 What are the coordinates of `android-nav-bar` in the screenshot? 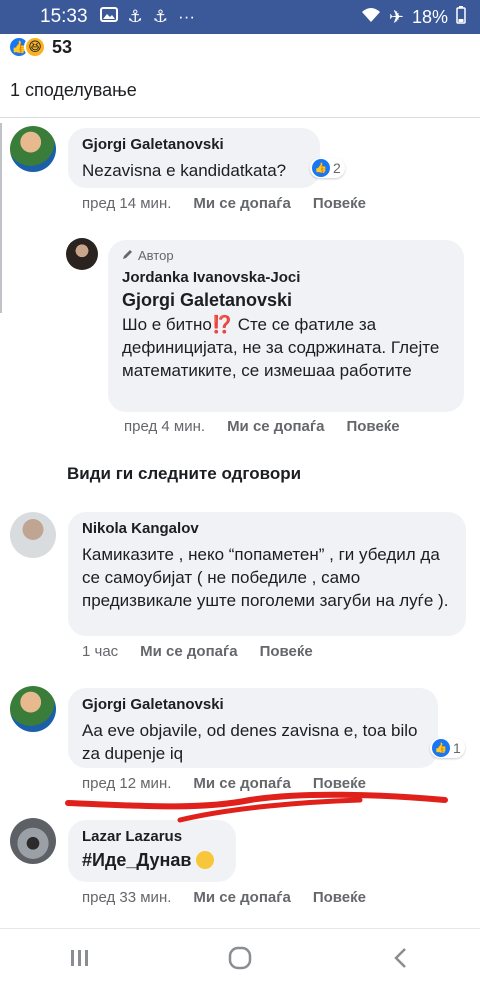 It's located at (240, 957).